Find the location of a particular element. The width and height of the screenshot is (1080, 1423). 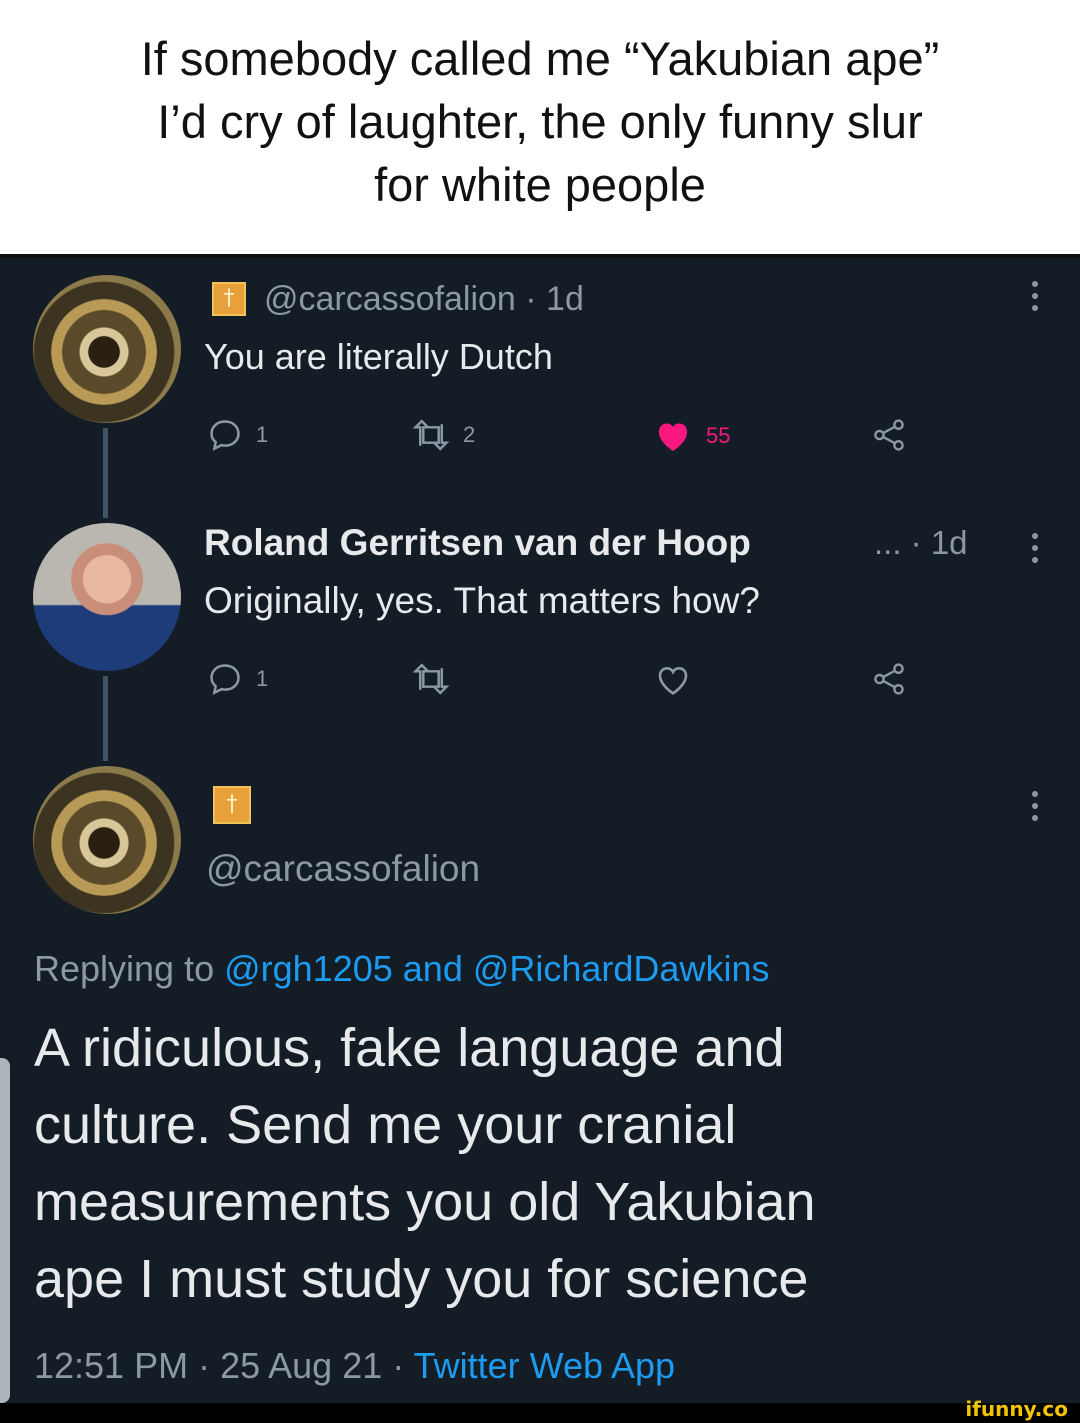

like-count: 55 is located at coordinates (718, 435).